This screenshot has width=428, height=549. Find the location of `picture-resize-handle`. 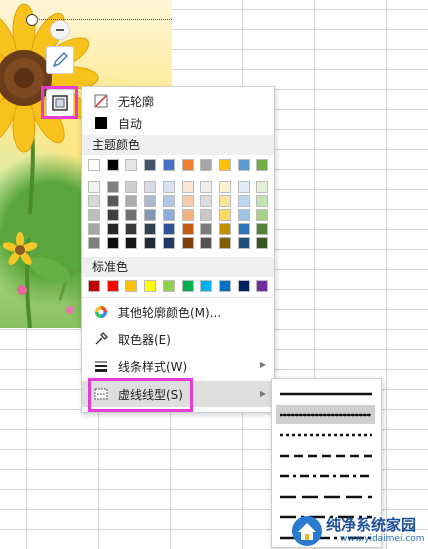

picture-resize-handle is located at coordinates (32, 20).